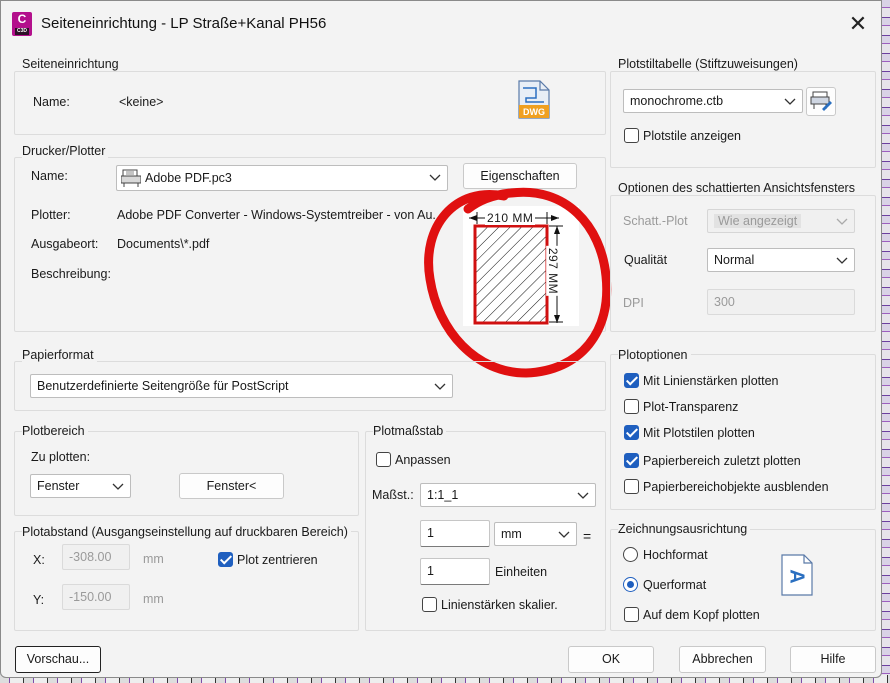  What do you see at coordinates (51, 215) in the screenshot?
I see `plotter-label: Plotter:` at bounding box center [51, 215].